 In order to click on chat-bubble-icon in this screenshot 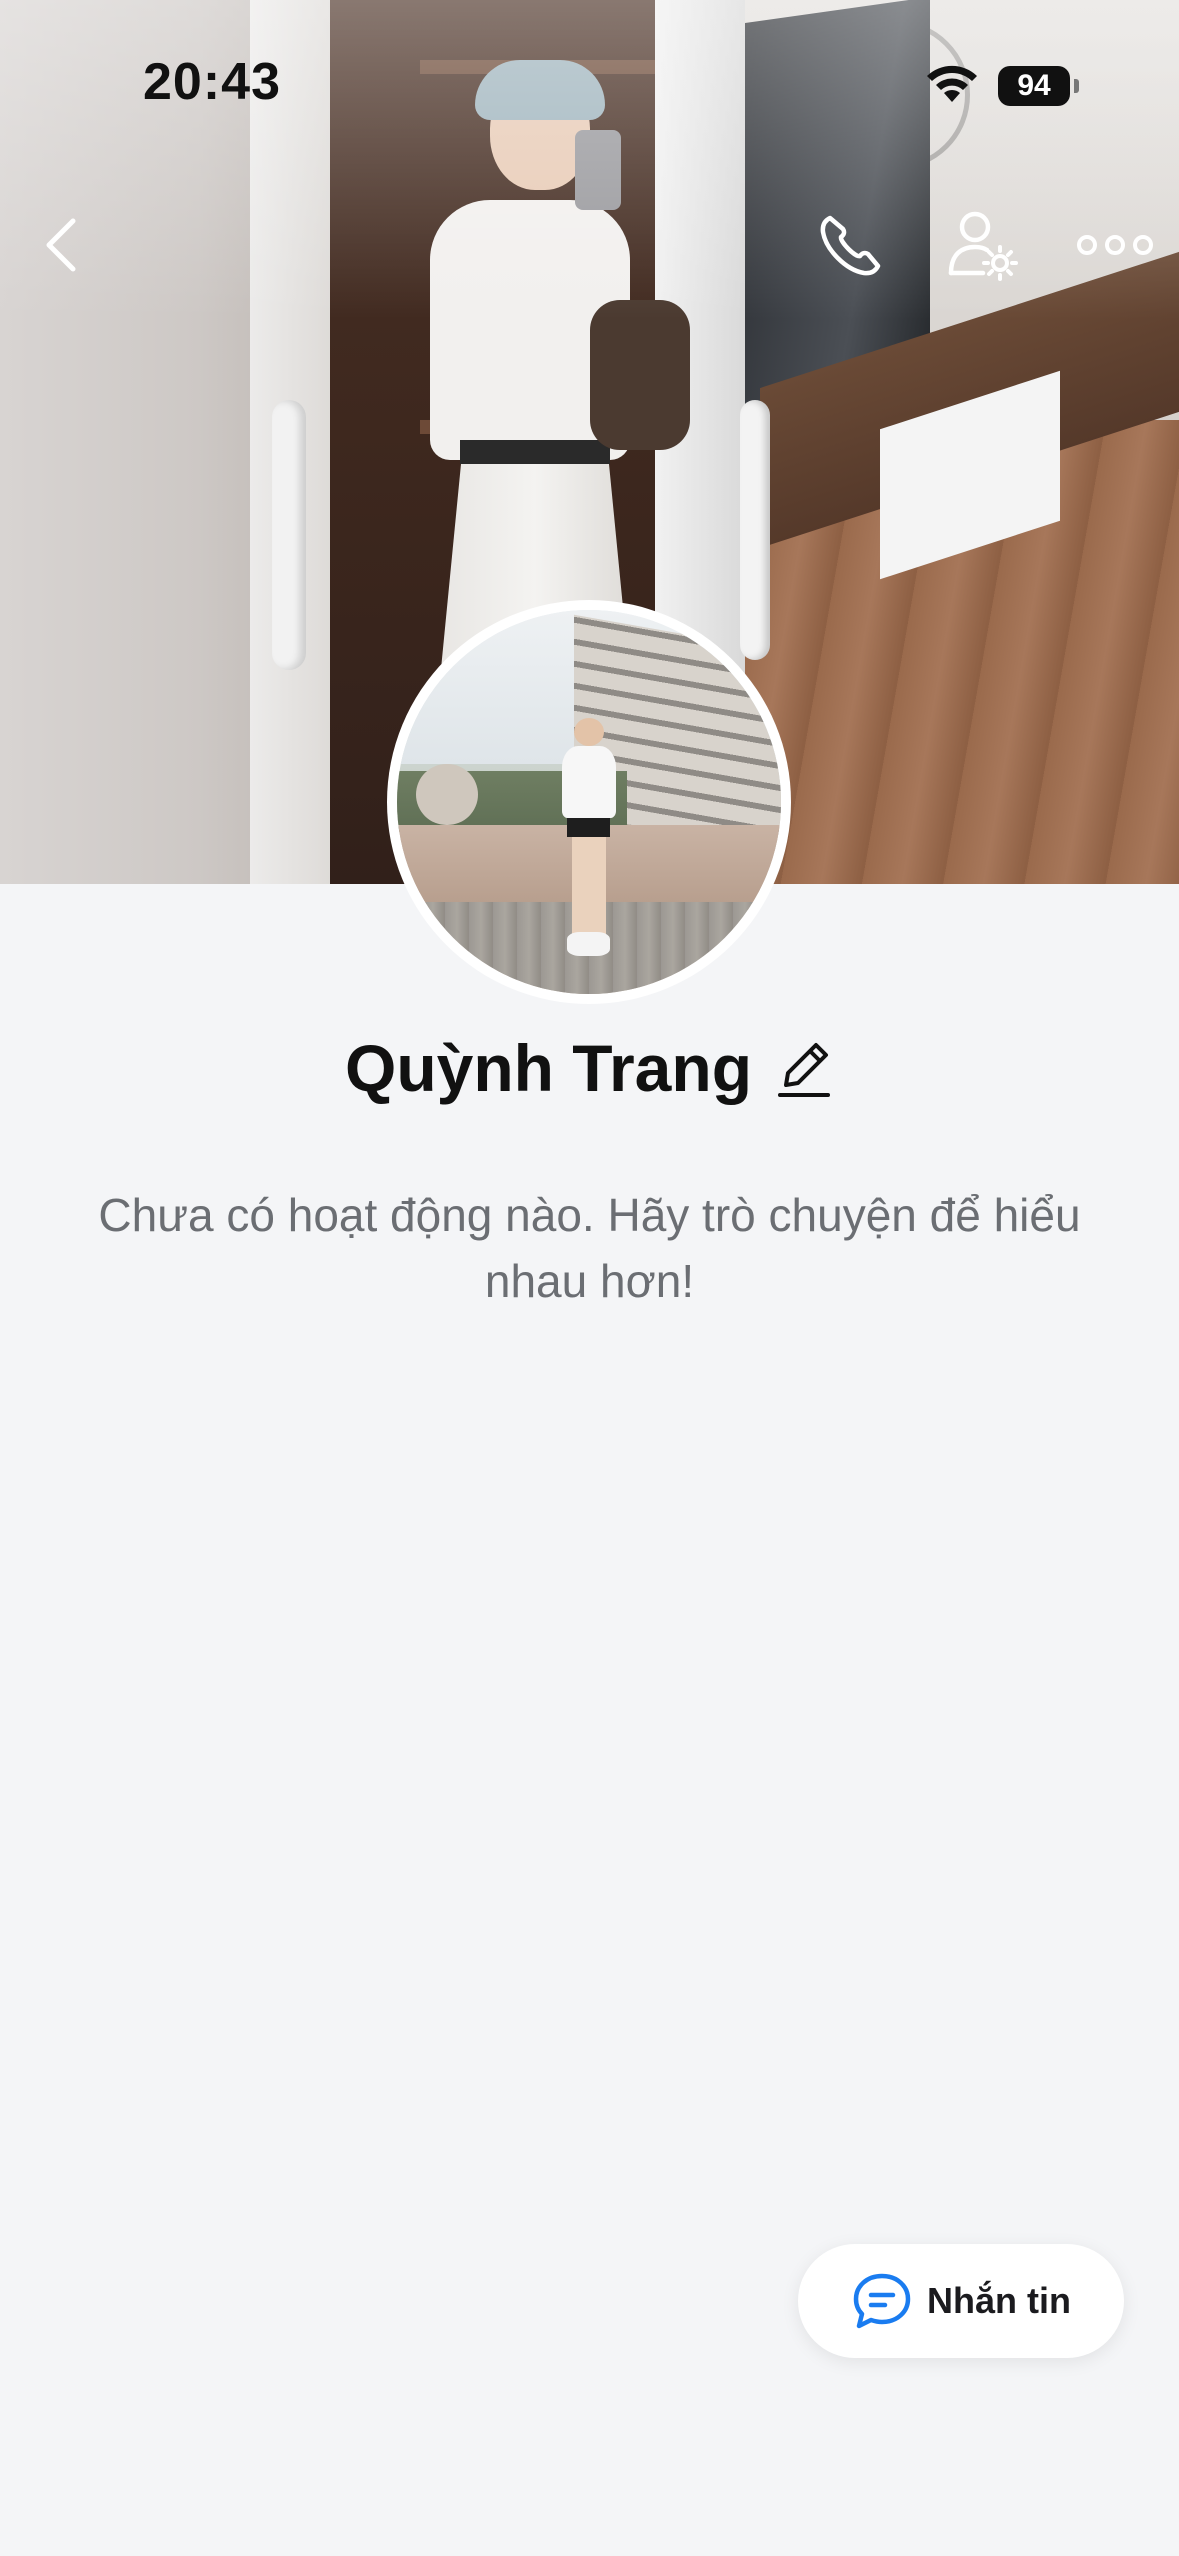, I will do `click(882, 2301)`.